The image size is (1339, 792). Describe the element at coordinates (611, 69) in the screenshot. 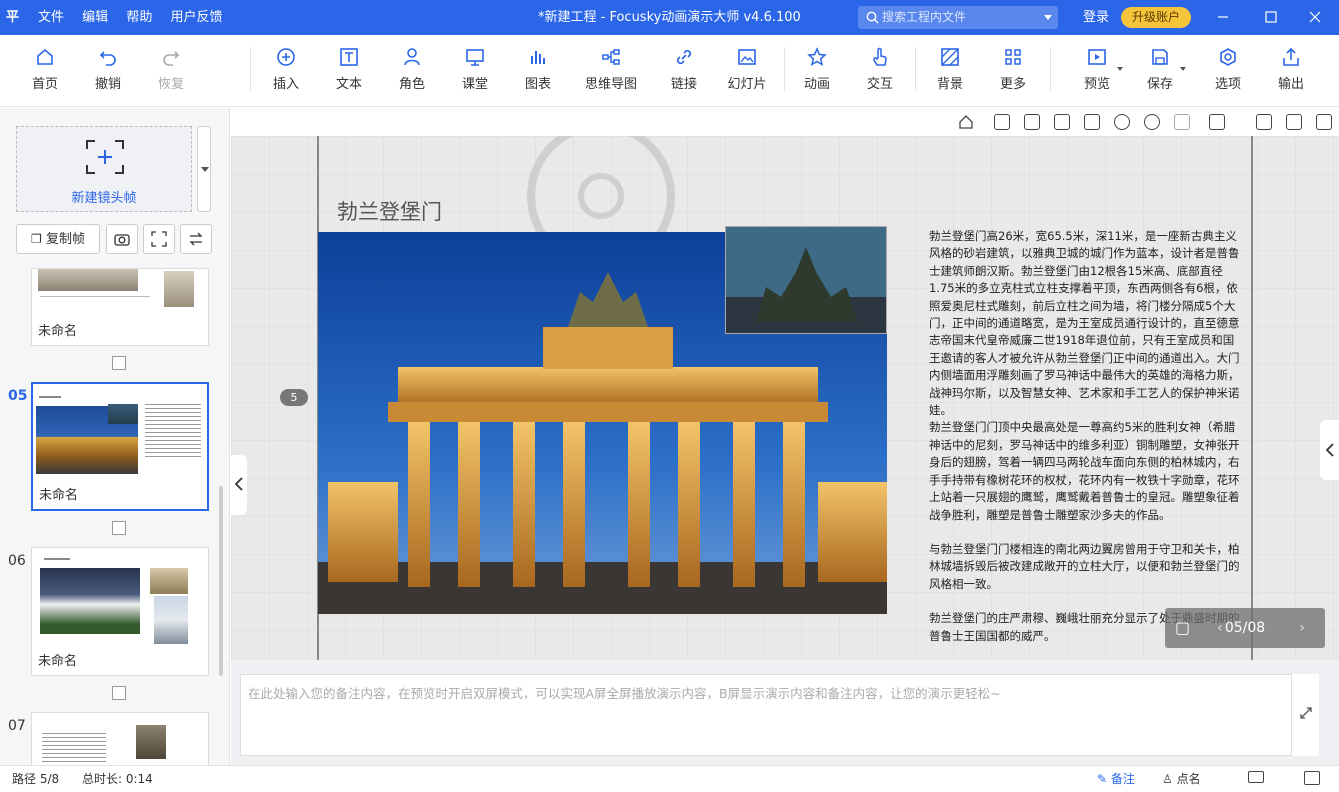

I see `mindmap-button: 思维导图` at that location.